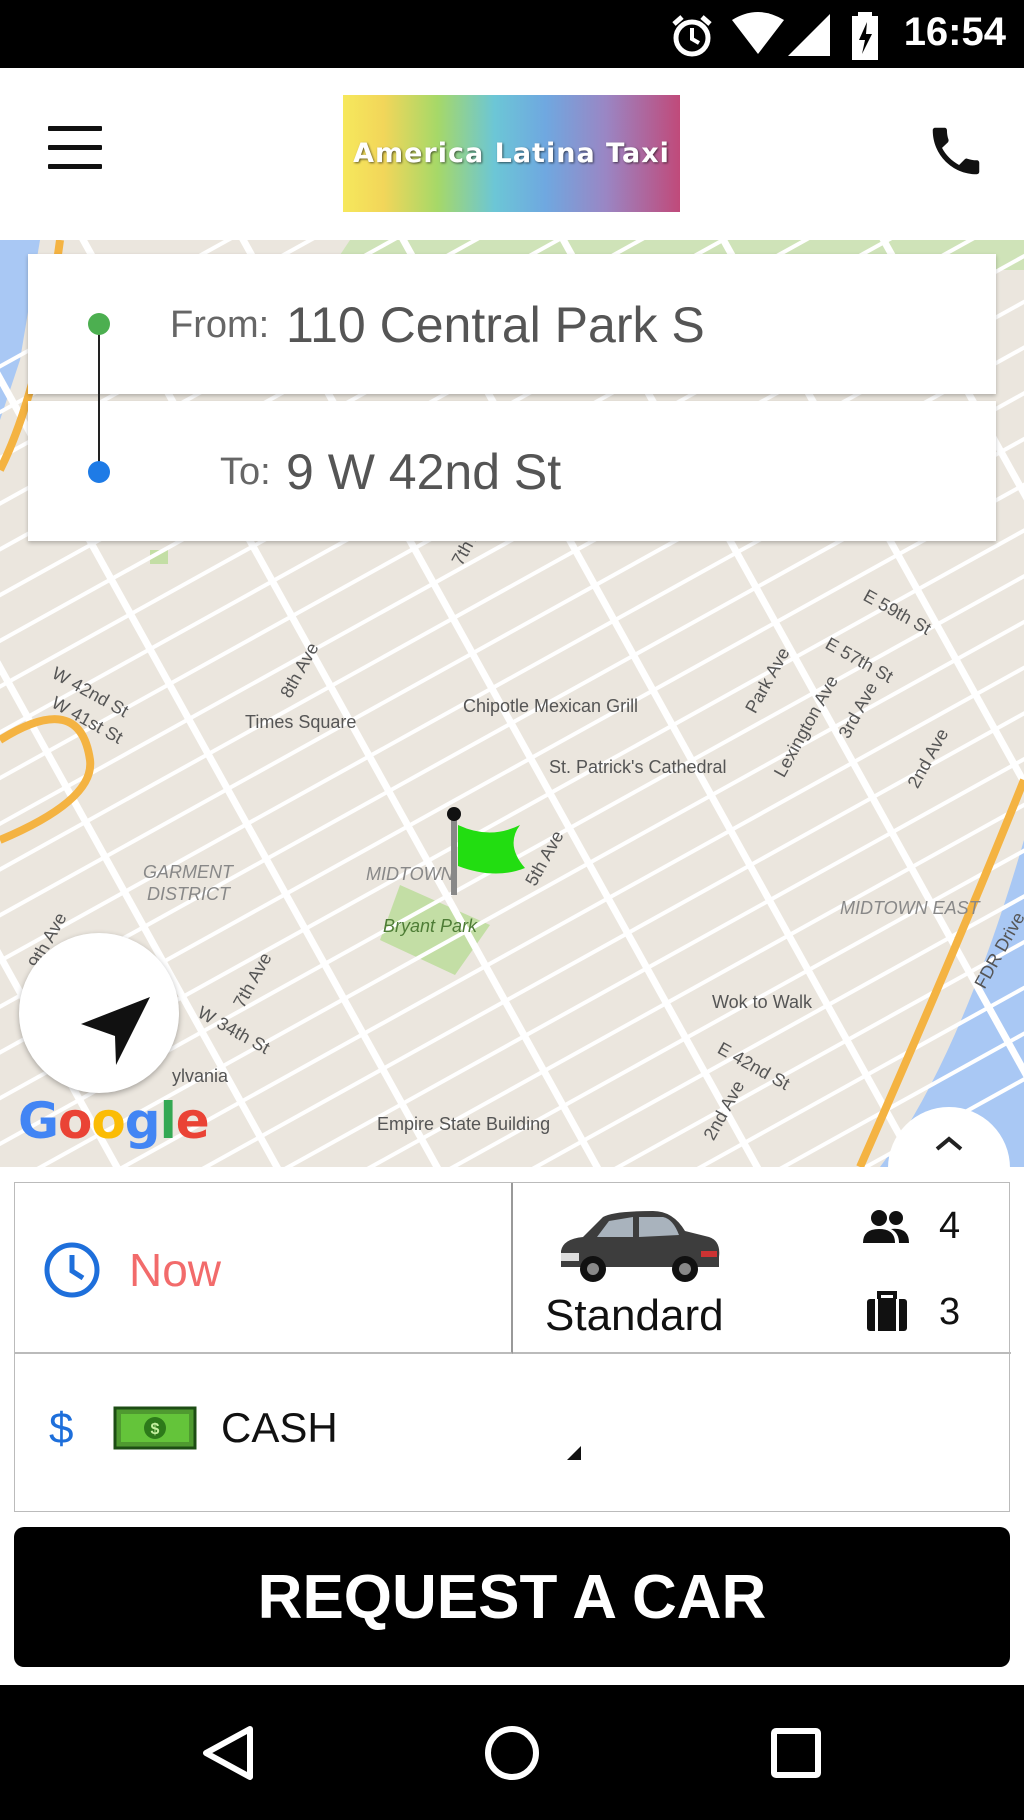 Image resolution: width=1024 pixels, height=1820 pixels. I want to click on request-car-button: REQUEST A CAR, so click(512, 1597).